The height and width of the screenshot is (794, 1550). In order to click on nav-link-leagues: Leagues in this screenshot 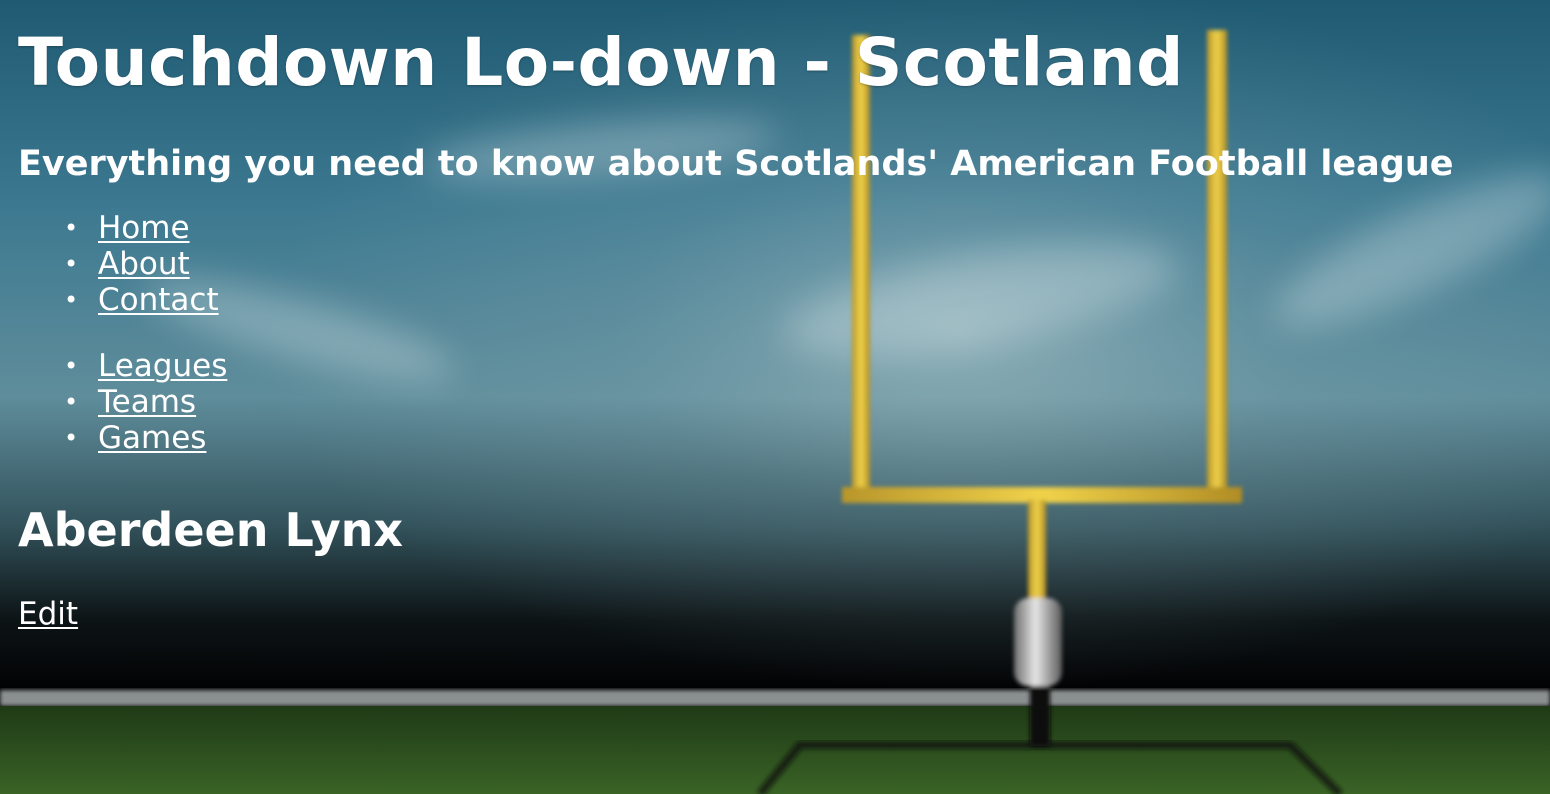, I will do `click(162, 366)`.